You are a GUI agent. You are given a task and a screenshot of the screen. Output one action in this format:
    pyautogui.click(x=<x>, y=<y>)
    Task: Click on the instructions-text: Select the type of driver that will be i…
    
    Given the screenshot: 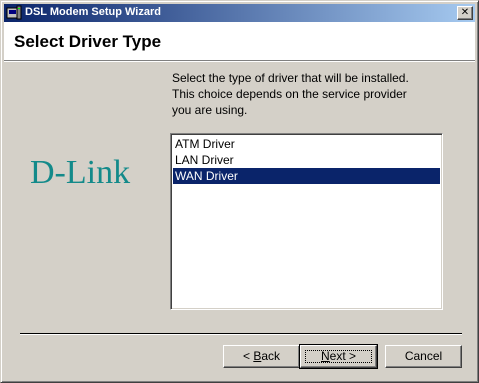 What is the action you would take?
    pyautogui.click(x=317, y=94)
    